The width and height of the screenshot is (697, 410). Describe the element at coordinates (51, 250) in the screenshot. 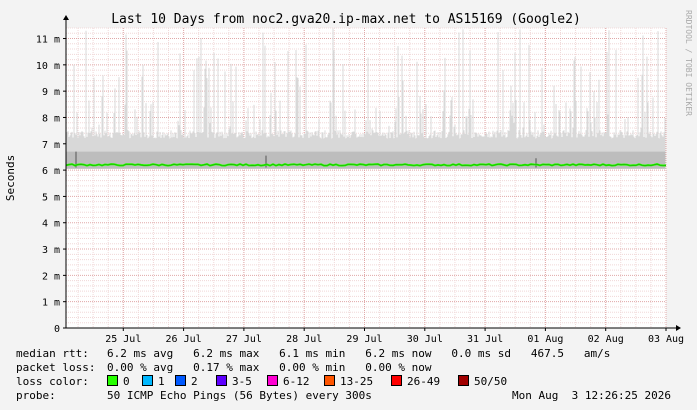

I see `y-tick-label: 3 m` at that location.